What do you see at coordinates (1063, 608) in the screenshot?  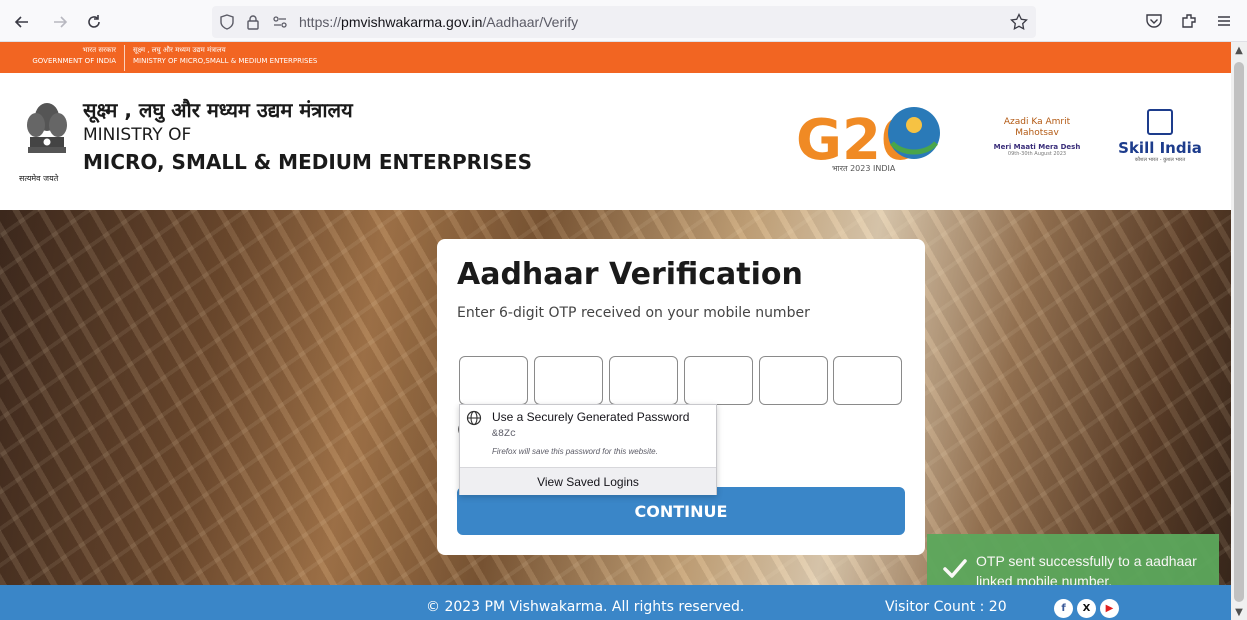 I see `facebook-icon: f` at bounding box center [1063, 608].